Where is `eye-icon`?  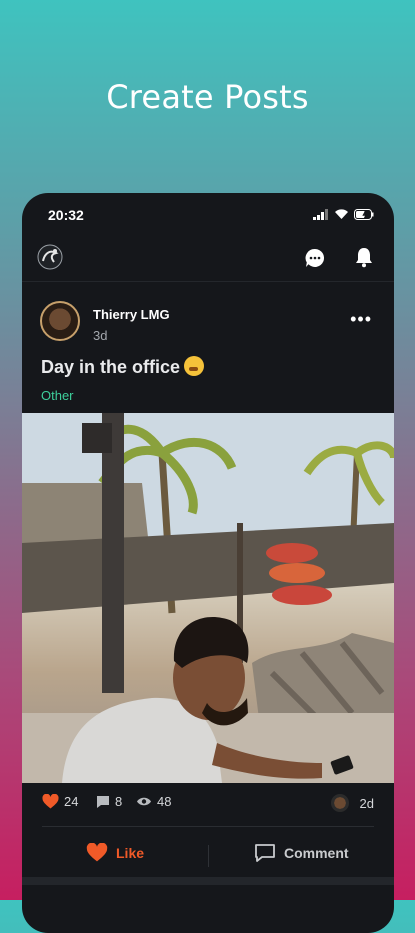 eye-icon is located at coordinates (144, 801).